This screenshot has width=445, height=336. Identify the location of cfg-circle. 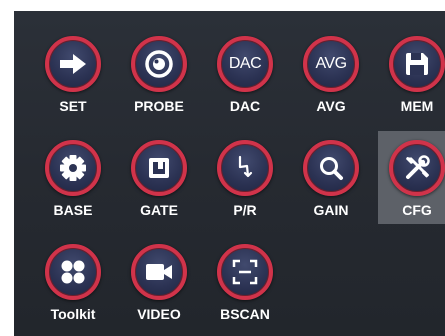
(417, 168).